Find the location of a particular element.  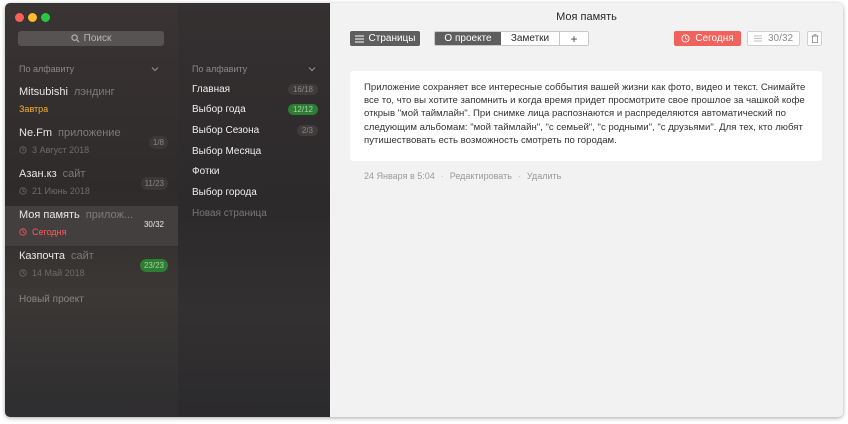

search-icon is located at coordinates (75, 38).